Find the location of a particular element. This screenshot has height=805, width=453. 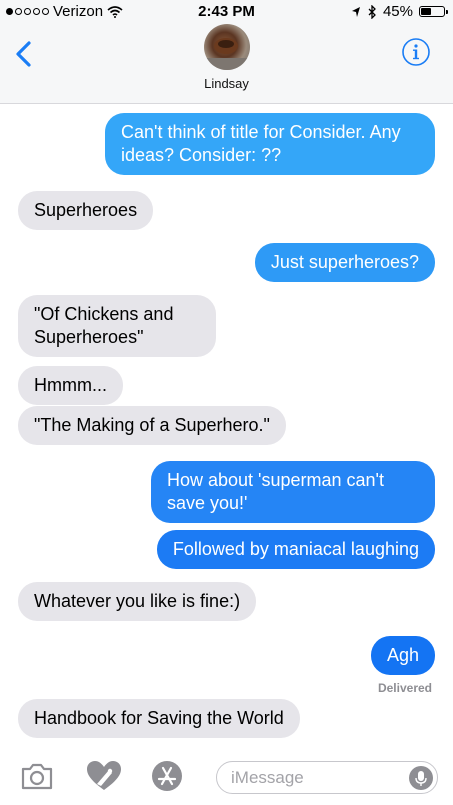

status-bar: Verizon 2:43 PM 45% is located at coordinates (226, 11).